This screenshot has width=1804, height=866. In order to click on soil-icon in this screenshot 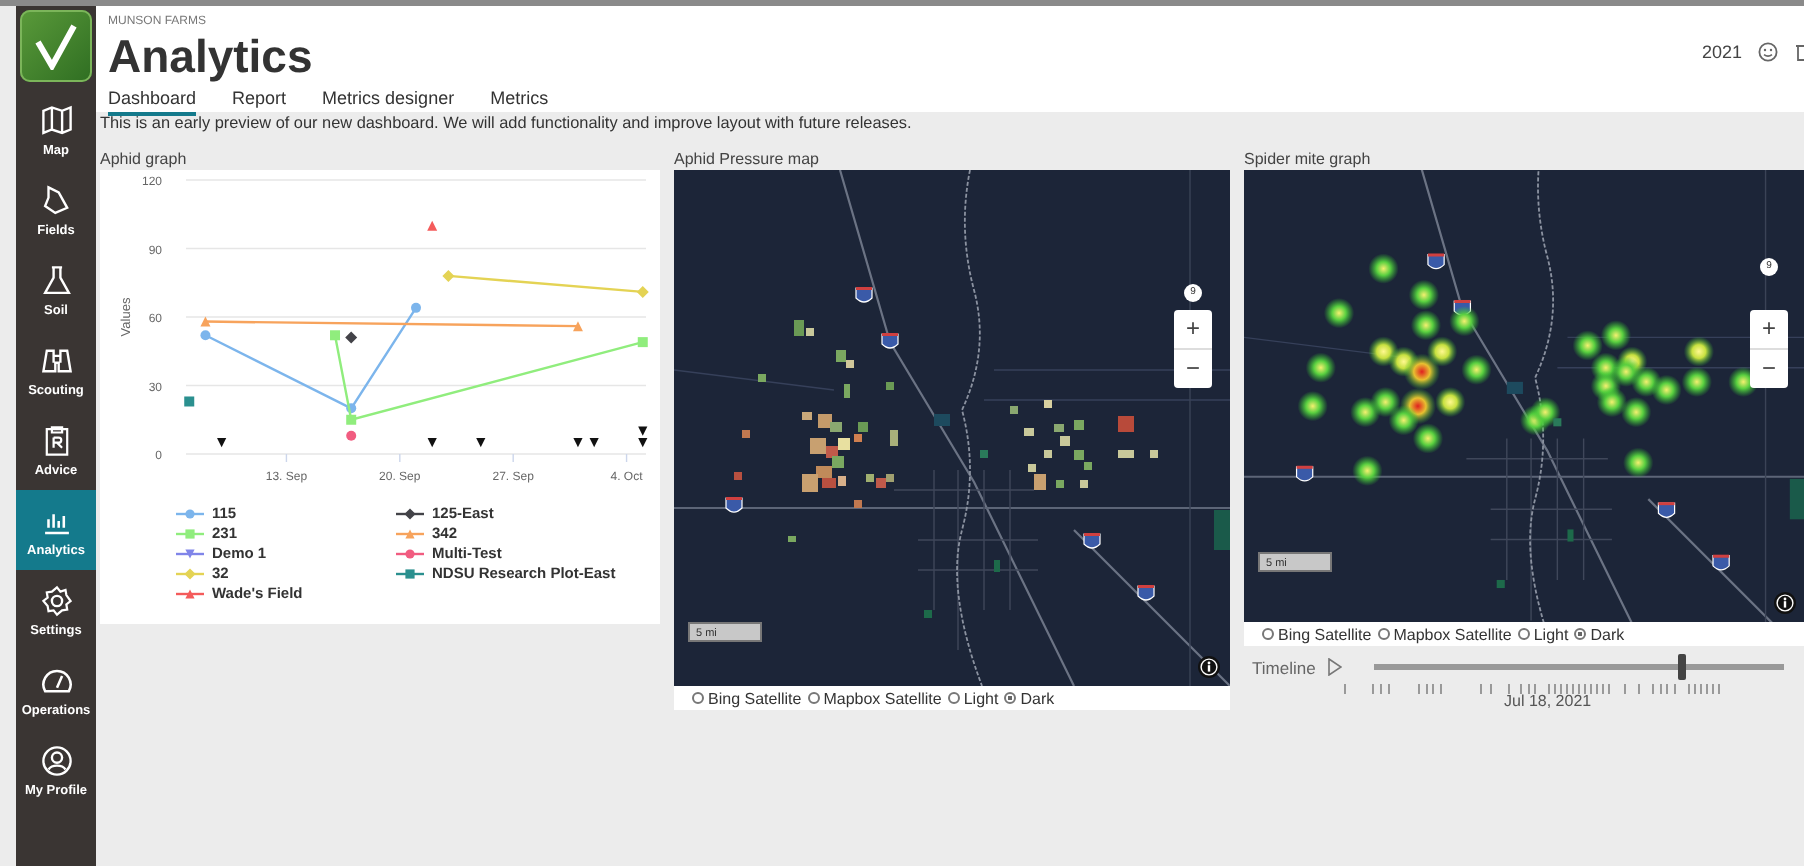, I will do `click(56, 280)`.